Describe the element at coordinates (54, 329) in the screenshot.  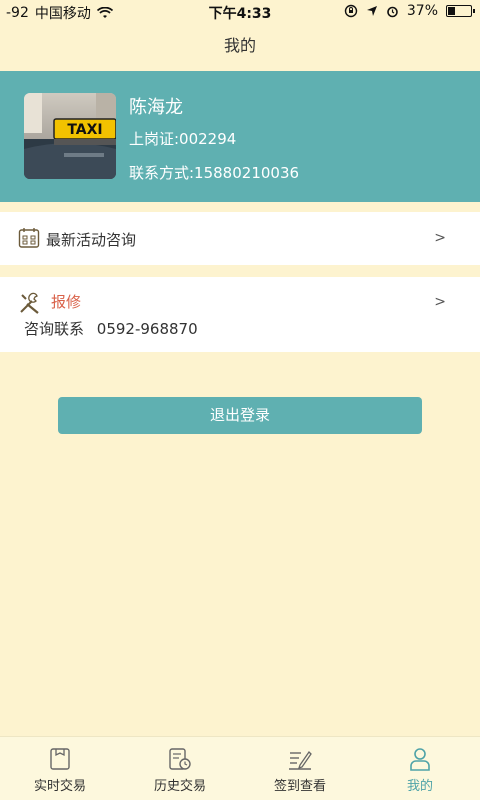
I see `consult-label: 咨询联系` at that location.